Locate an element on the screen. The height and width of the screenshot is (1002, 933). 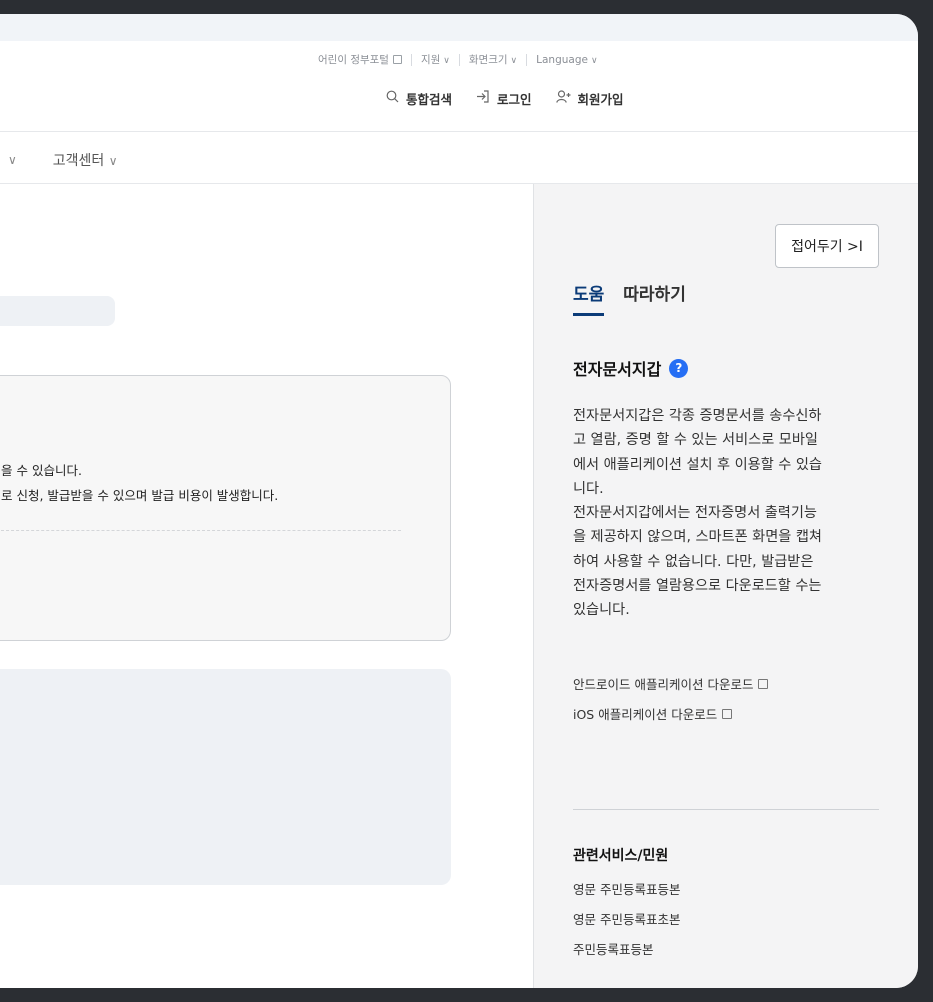
search-button: 통합검색 is located at coordinates (419, 98).